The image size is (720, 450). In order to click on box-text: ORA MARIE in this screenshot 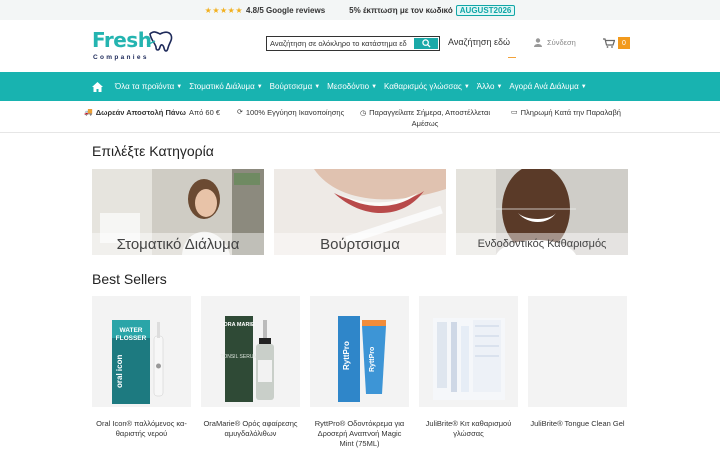, I will do `click(239, 325)`.